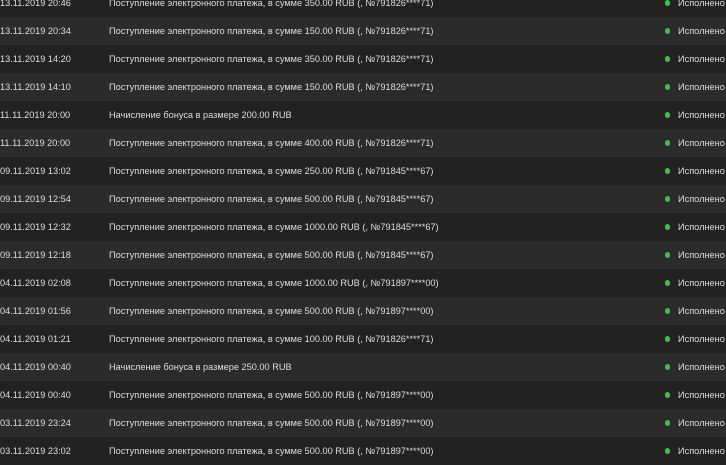 The height and width of the screenshot is (465, 726). I want to click on transaction-date: 03.11.2019 23:24, so click(35, 423).